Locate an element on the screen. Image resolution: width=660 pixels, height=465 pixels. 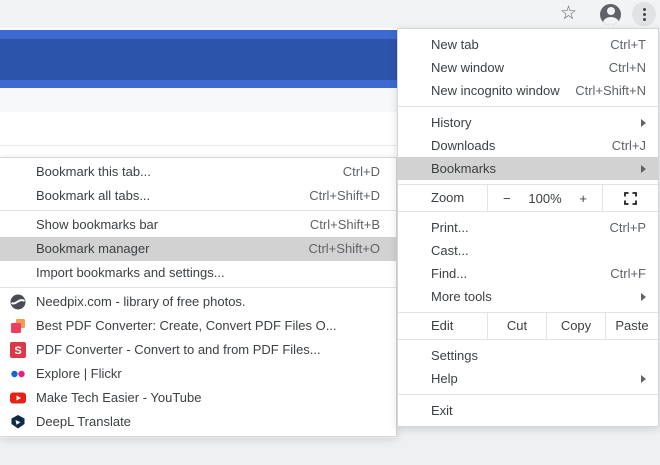
menu-item-label: More tools is located at coordinates (461, 296).